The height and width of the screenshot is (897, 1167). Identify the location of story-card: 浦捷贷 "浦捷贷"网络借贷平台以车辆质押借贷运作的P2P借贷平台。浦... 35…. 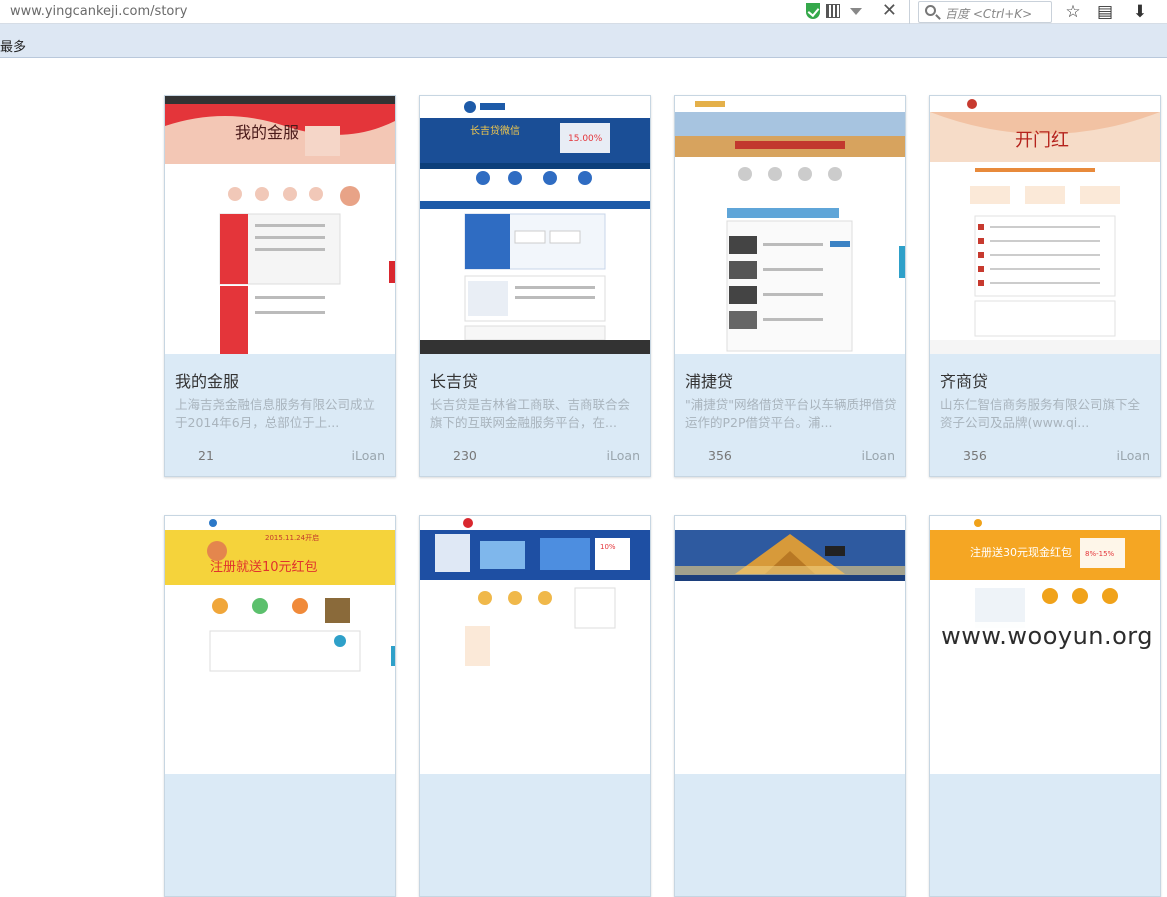
(790, 286).